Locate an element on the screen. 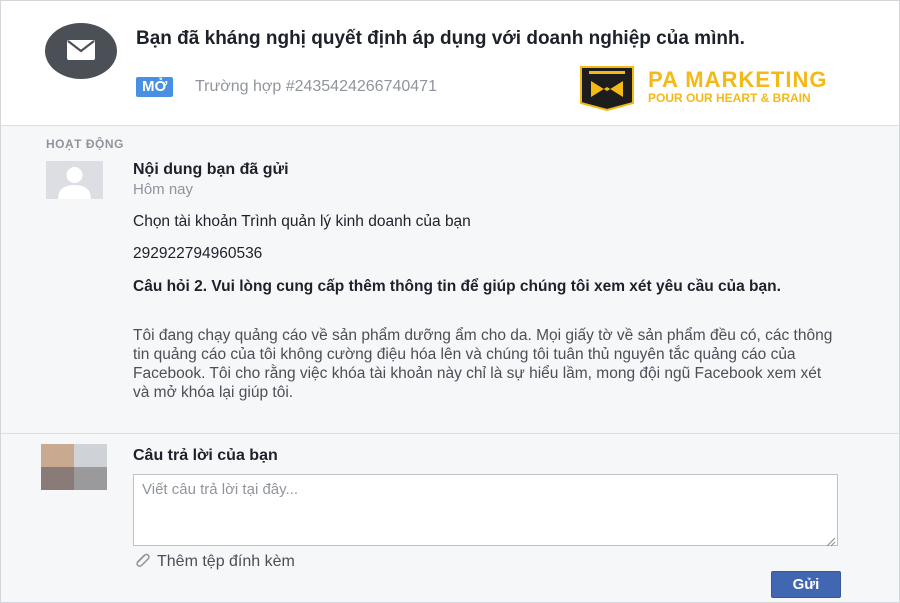  attachment-icon is located at coordinates (142, 562).